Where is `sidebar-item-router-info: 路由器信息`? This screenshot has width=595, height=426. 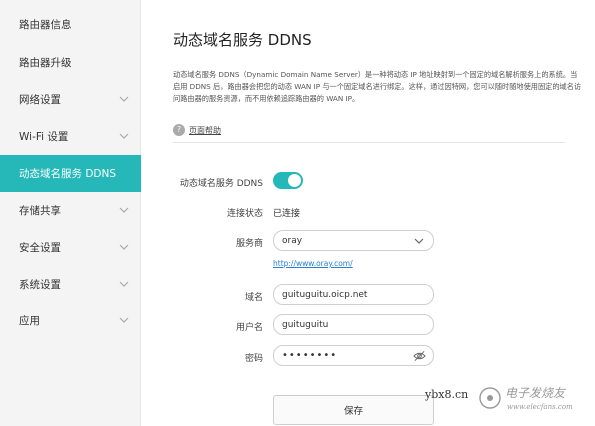
sidebar-item-router-info: 路由器信息 is located at coordinates (70, 24).